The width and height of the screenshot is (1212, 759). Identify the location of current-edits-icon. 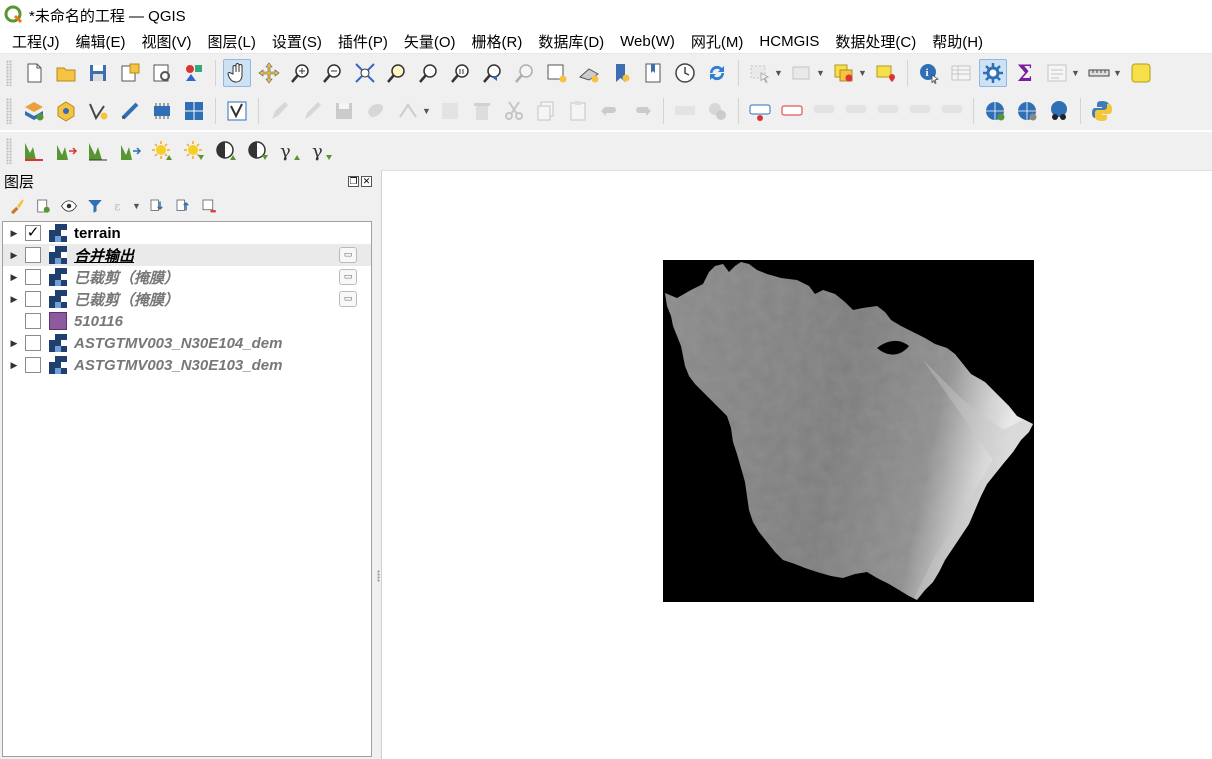
(280, 111).